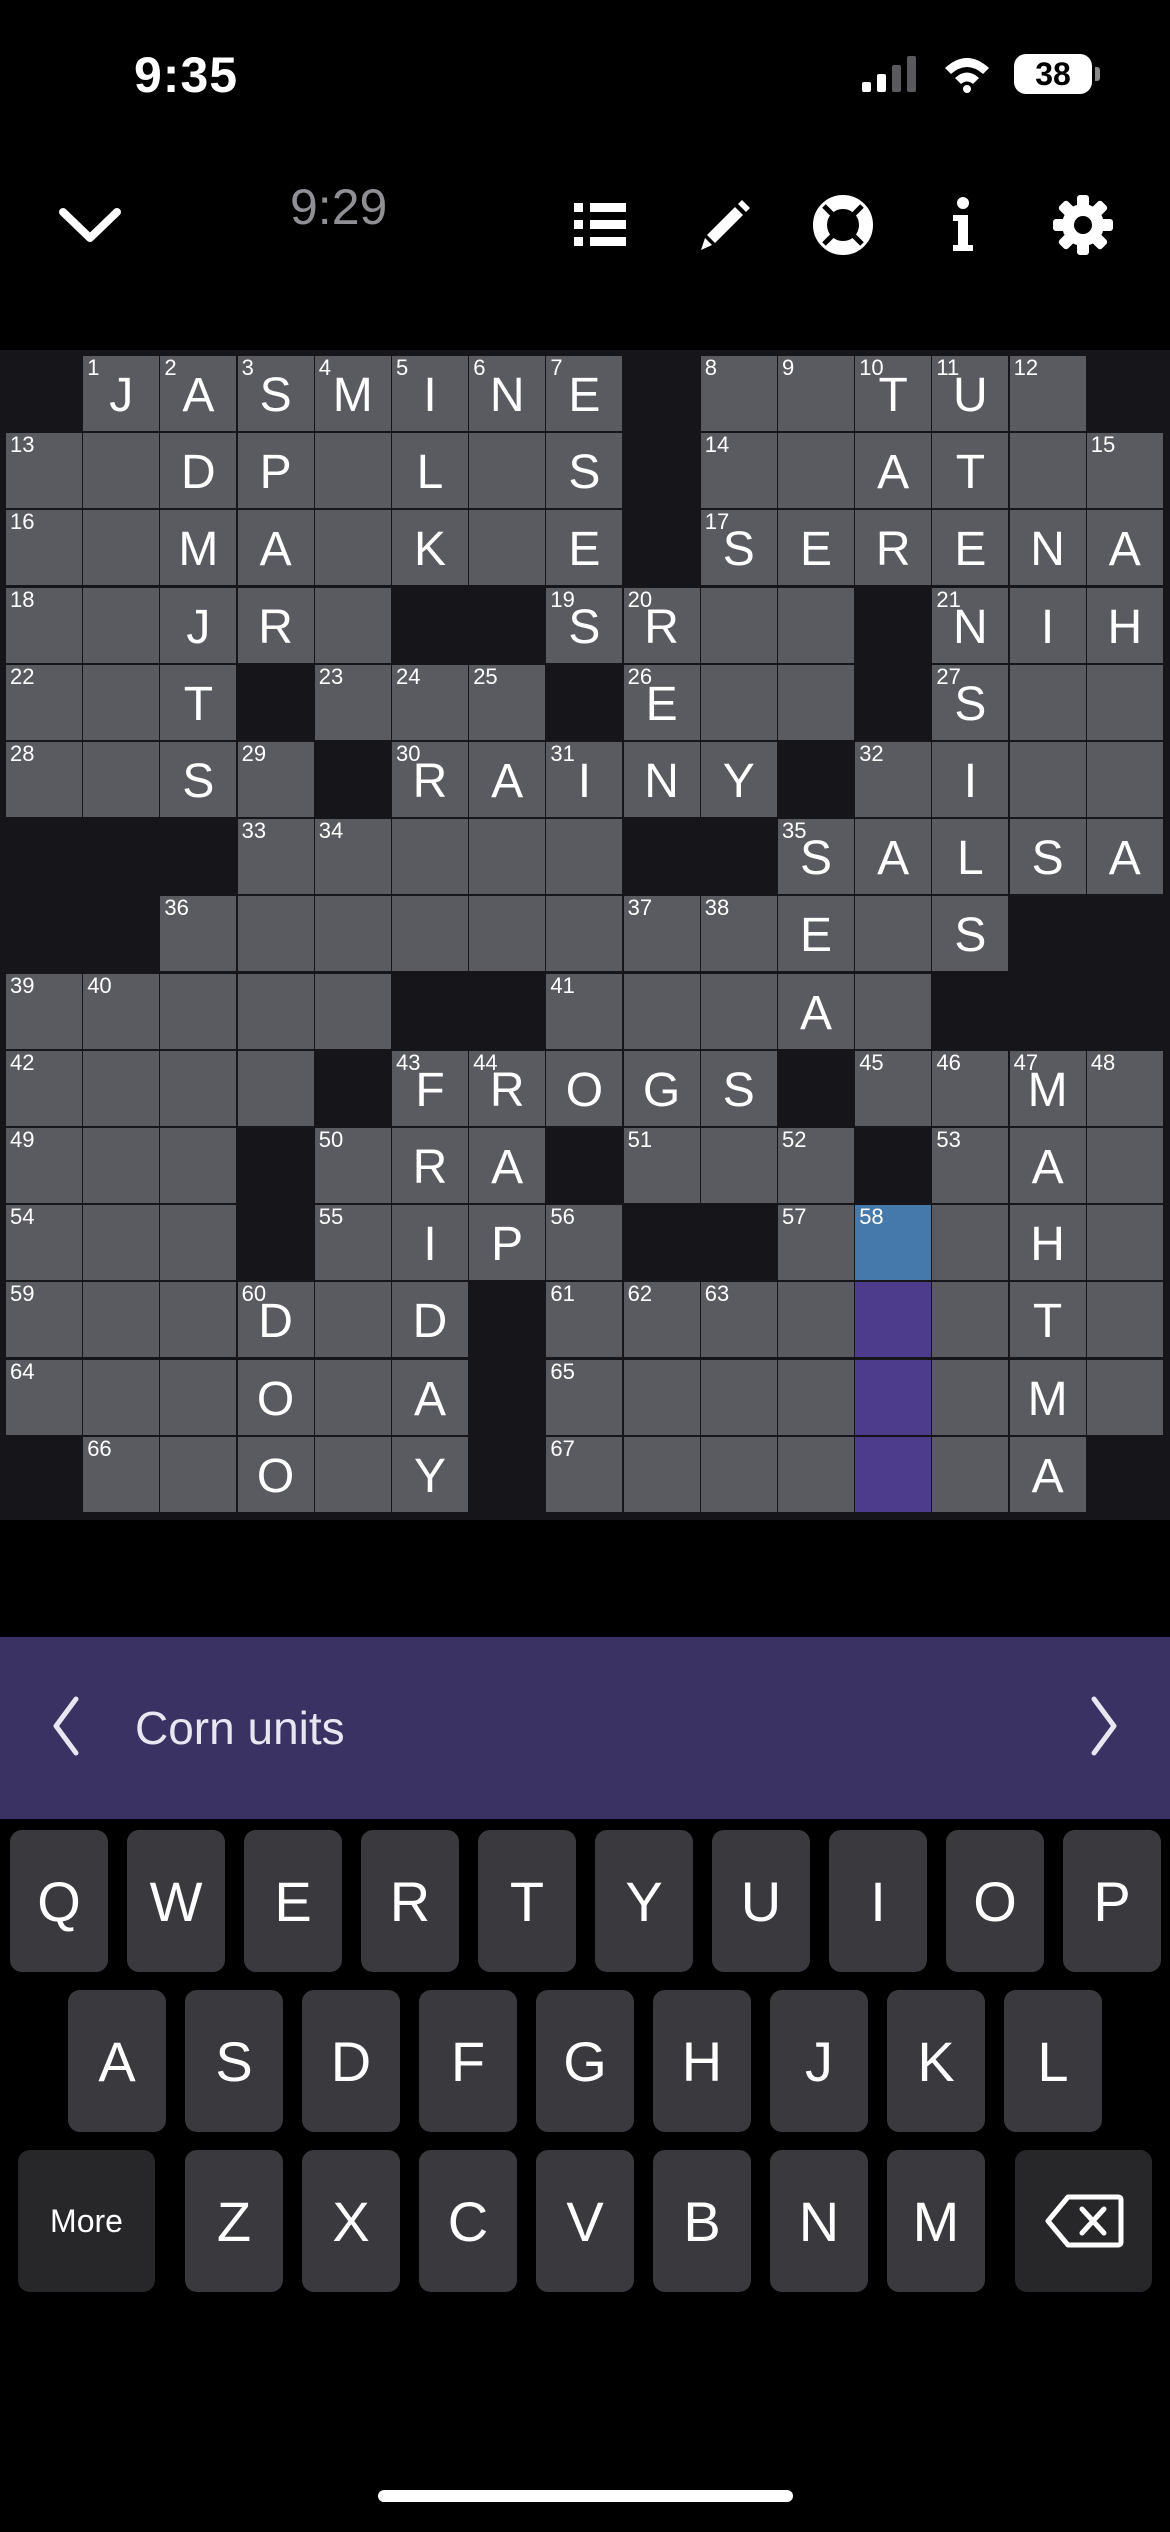 This screenshot has height=2532, width=1170. What do you see at coordinates (661, 625) in the screenshot?
I see `grid-cell: 20 R` at bounding box center [661, 625].